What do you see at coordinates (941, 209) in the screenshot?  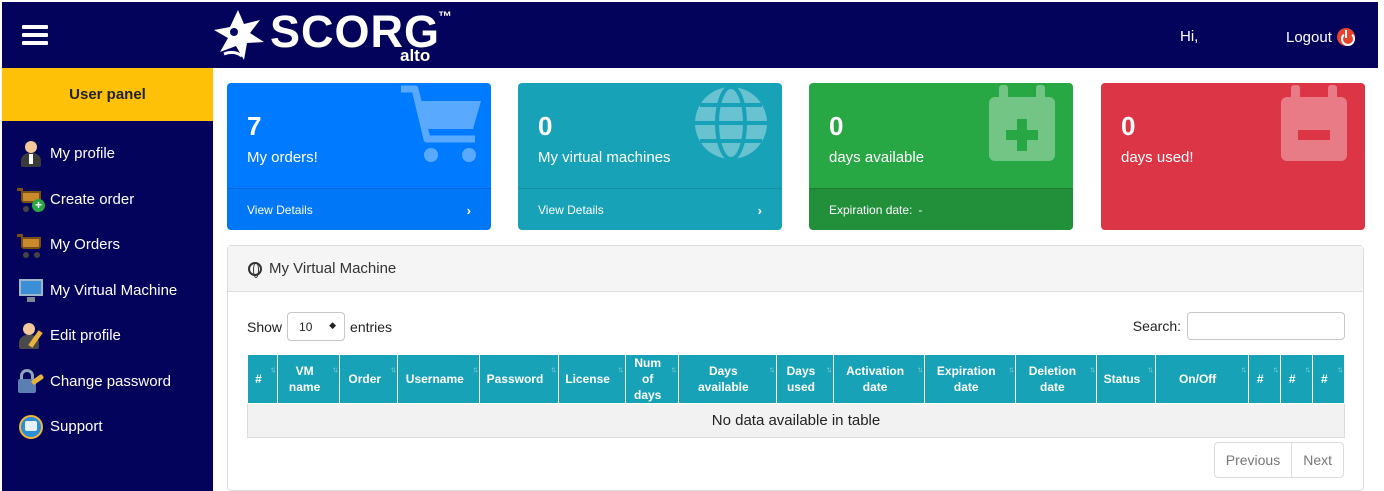 I see `expiration-date-footer: Expiration date: -` at bounding box center [941, 209].